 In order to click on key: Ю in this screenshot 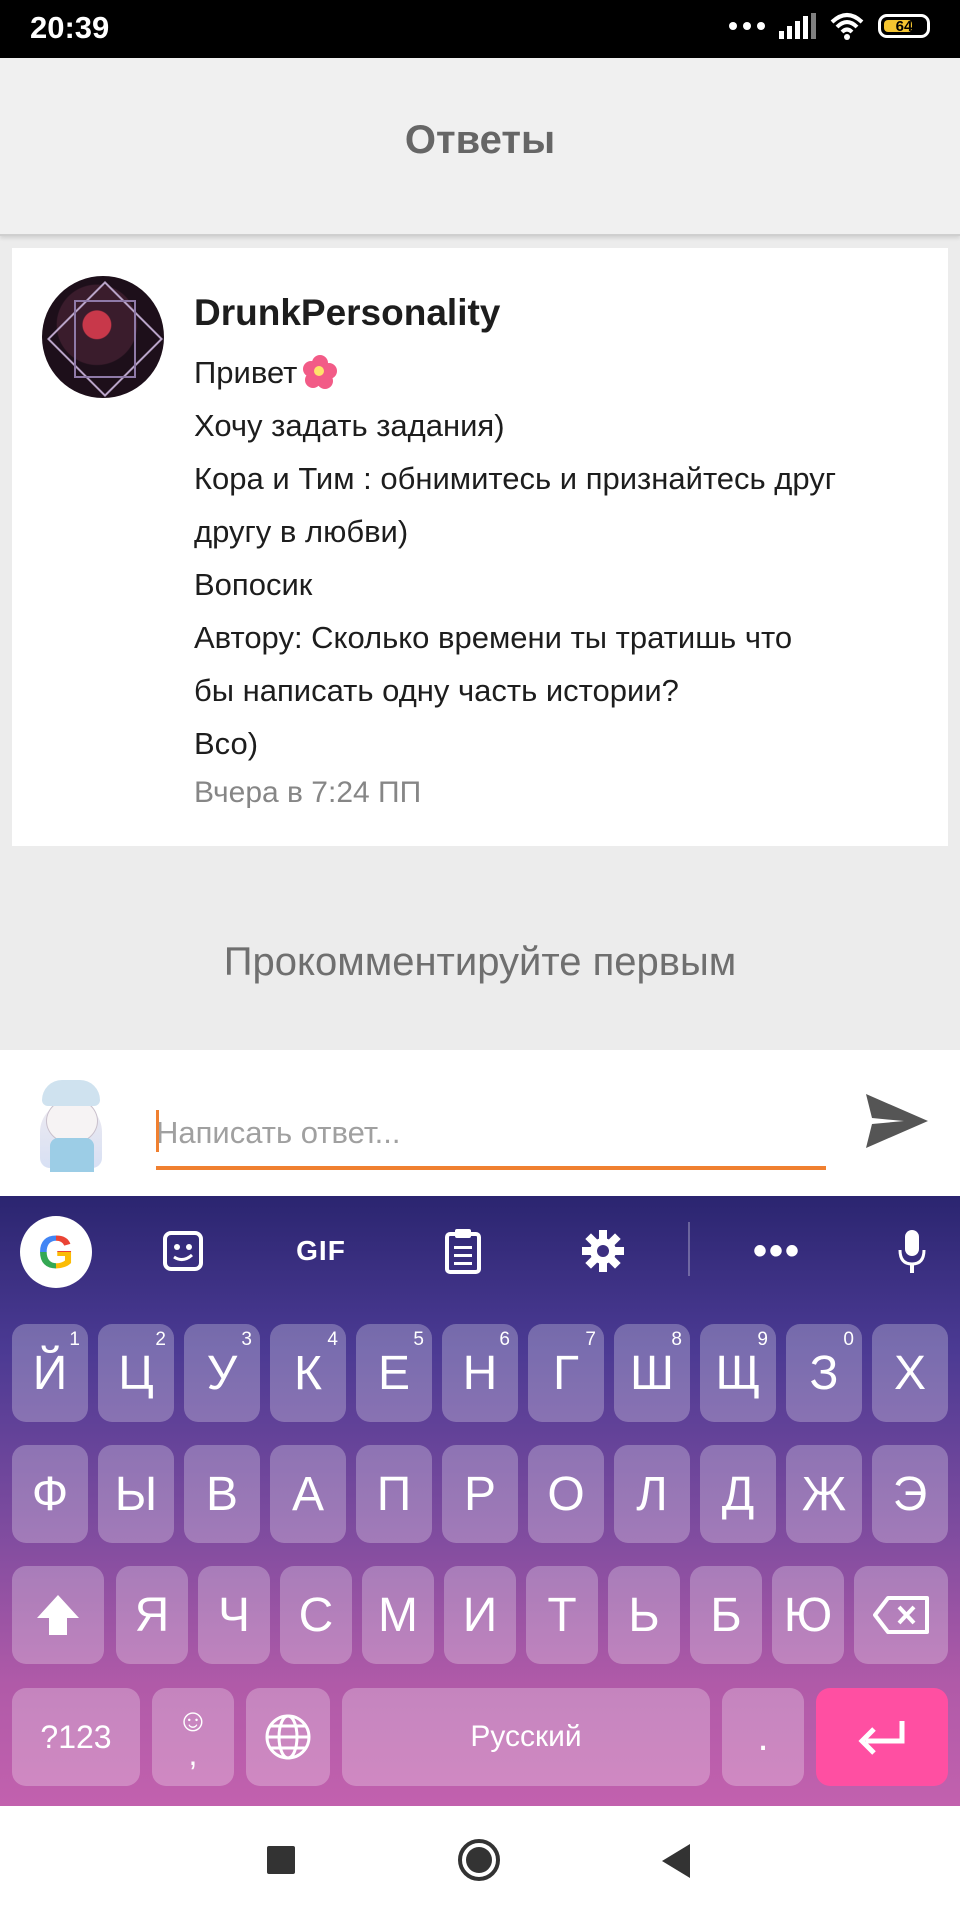, I will do `click(808, 1615)`.